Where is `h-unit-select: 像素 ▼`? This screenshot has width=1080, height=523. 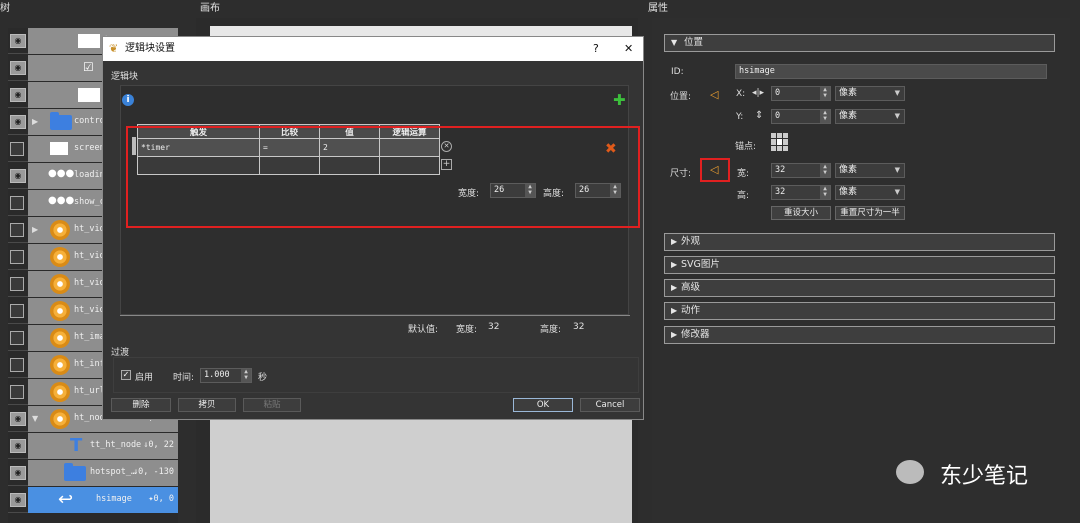
h-unit-select: 像素 ▼ is located at coordinates (870, 192).